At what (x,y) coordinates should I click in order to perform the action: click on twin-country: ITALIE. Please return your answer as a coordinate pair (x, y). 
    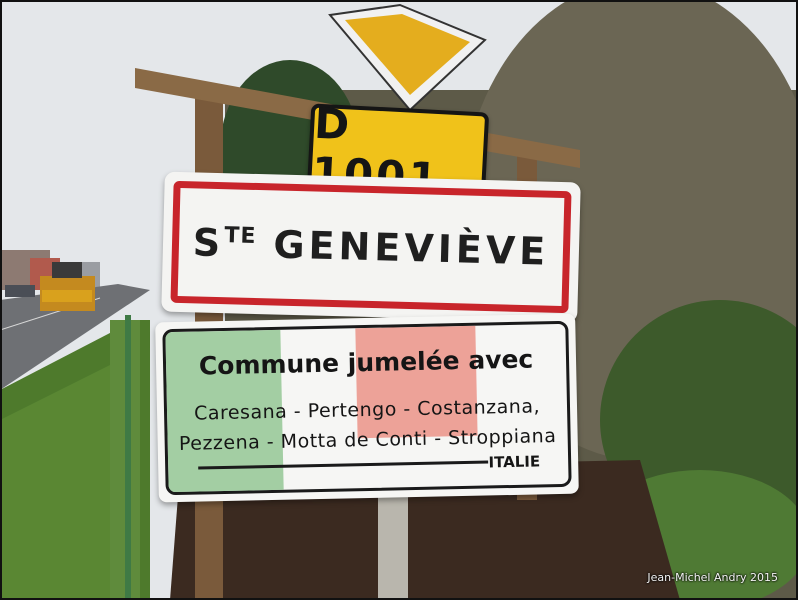
    Looking at the image, I should click on (514, 462).